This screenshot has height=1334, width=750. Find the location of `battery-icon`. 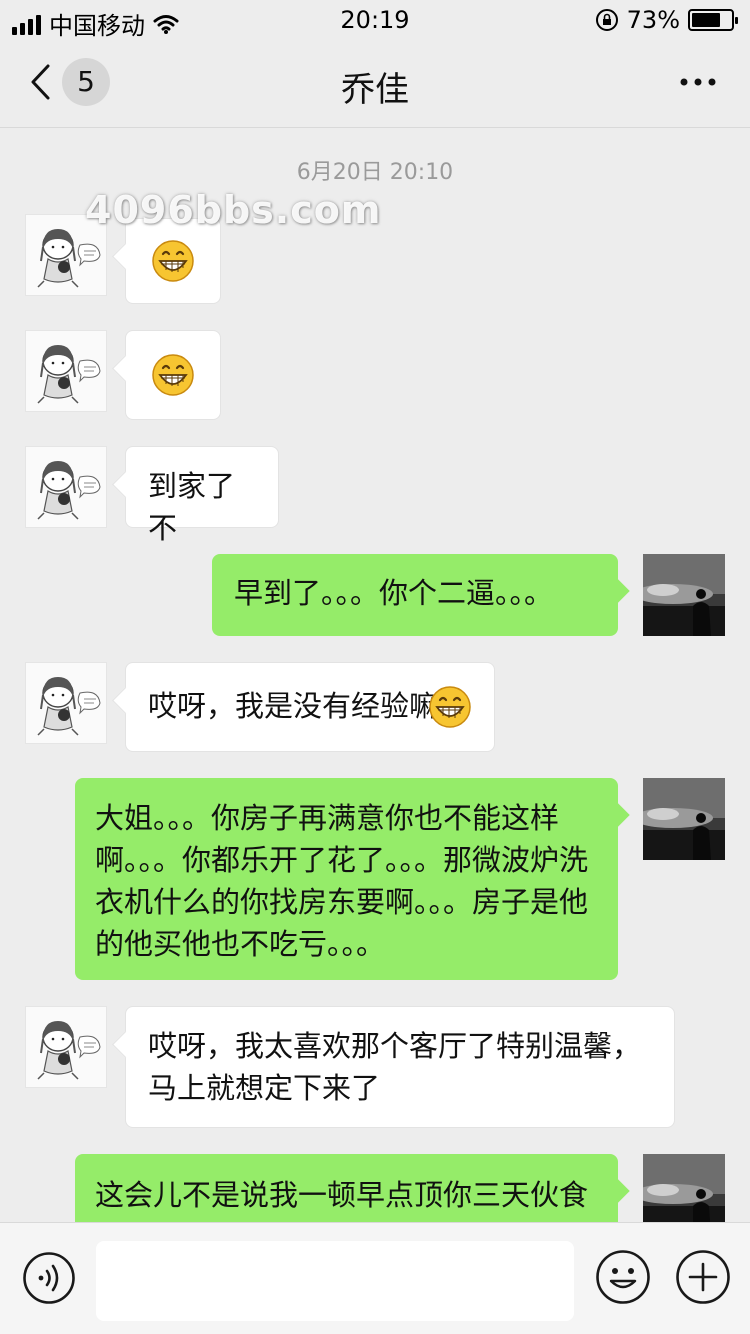

battery-icon is located at coordinates (713, 20).